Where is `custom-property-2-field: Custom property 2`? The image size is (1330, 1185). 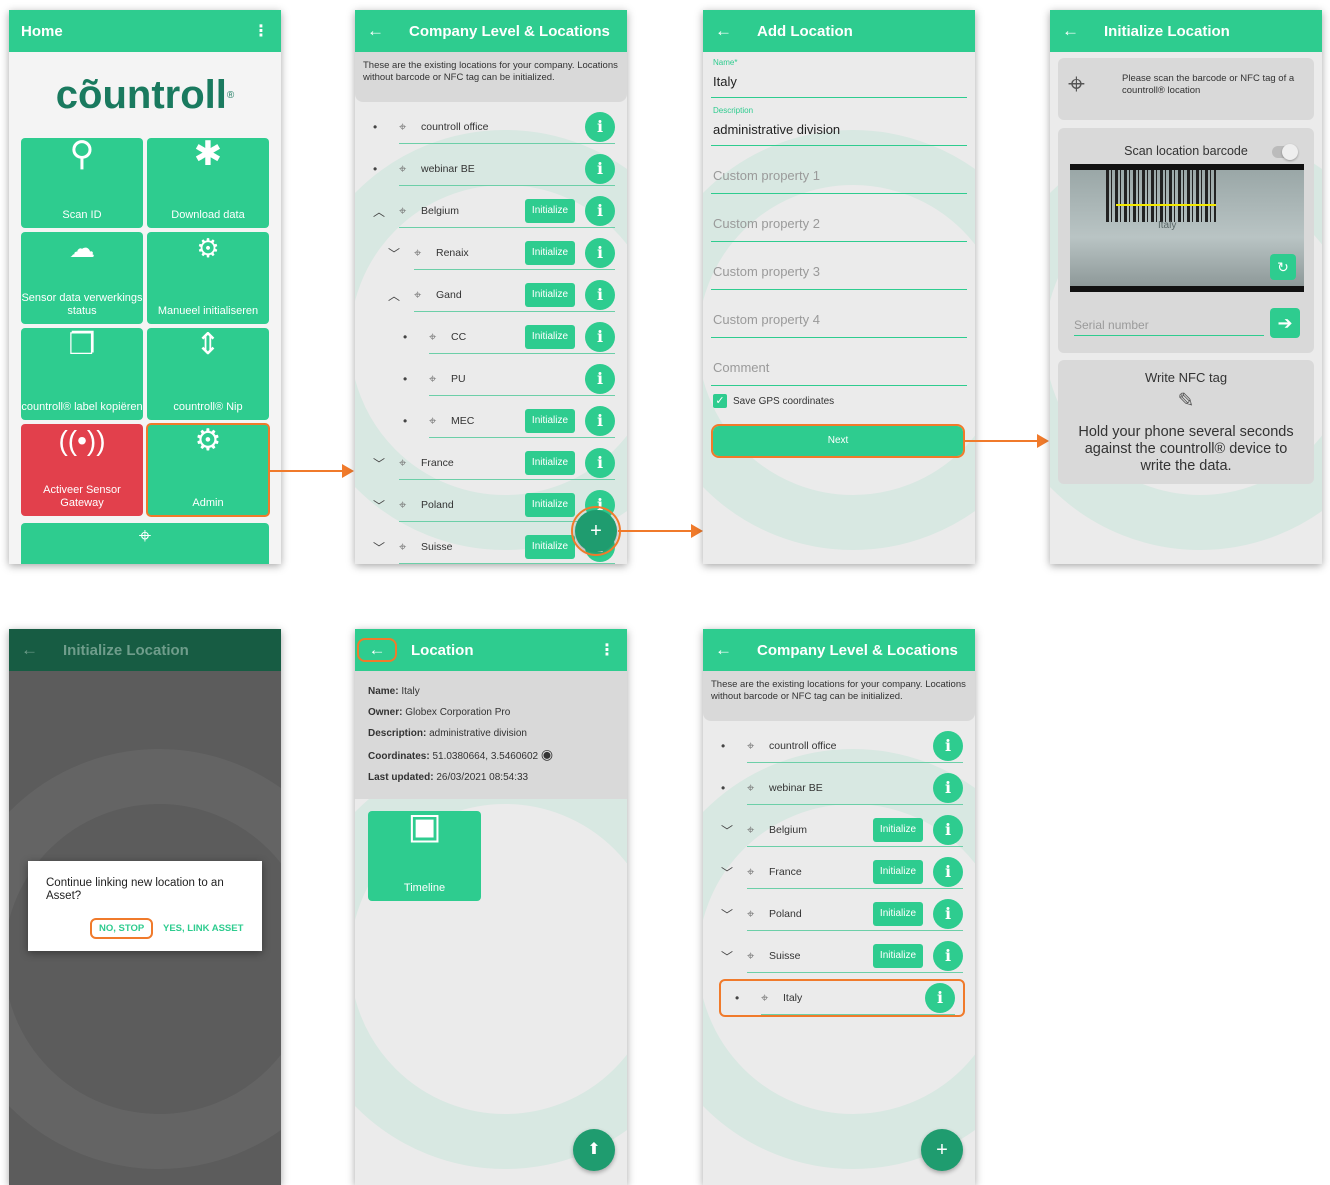 custom-property-2-field: Custom property 2 is located at coordinates (839, 220).